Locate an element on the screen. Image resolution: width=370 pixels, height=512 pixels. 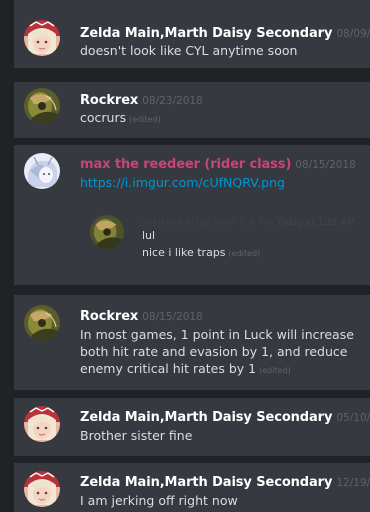
message-text: enemy critical hit rates by 1 is located at coordinates (168, 368).